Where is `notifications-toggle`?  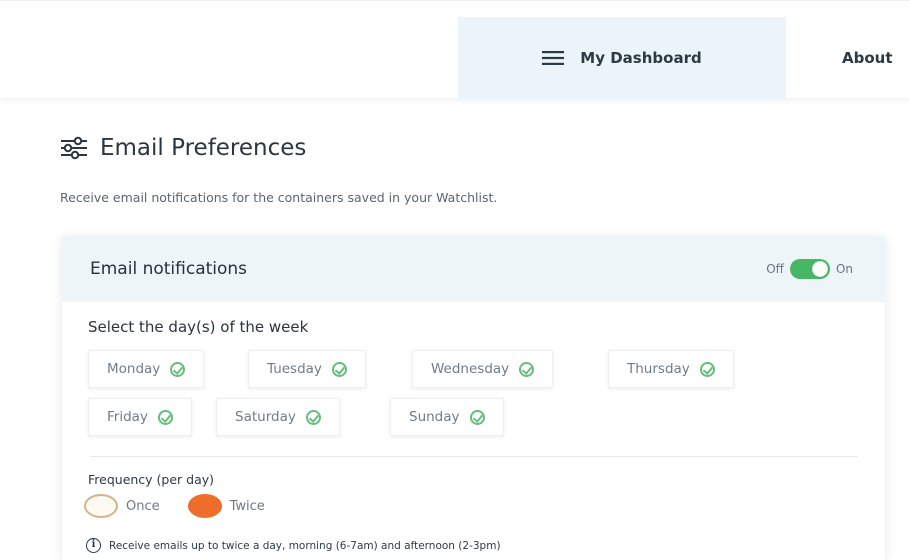
notifications-toggle is located at coordinates (809, 269).